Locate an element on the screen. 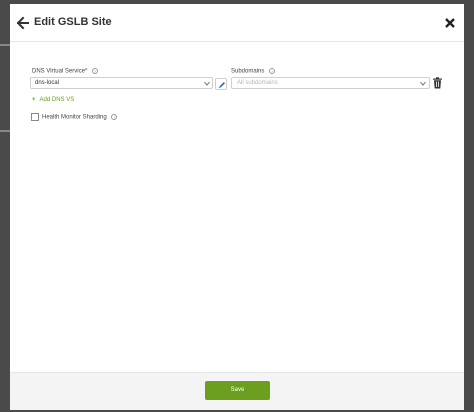  edit-dns-vs-button is located at coordinates (221, 84).